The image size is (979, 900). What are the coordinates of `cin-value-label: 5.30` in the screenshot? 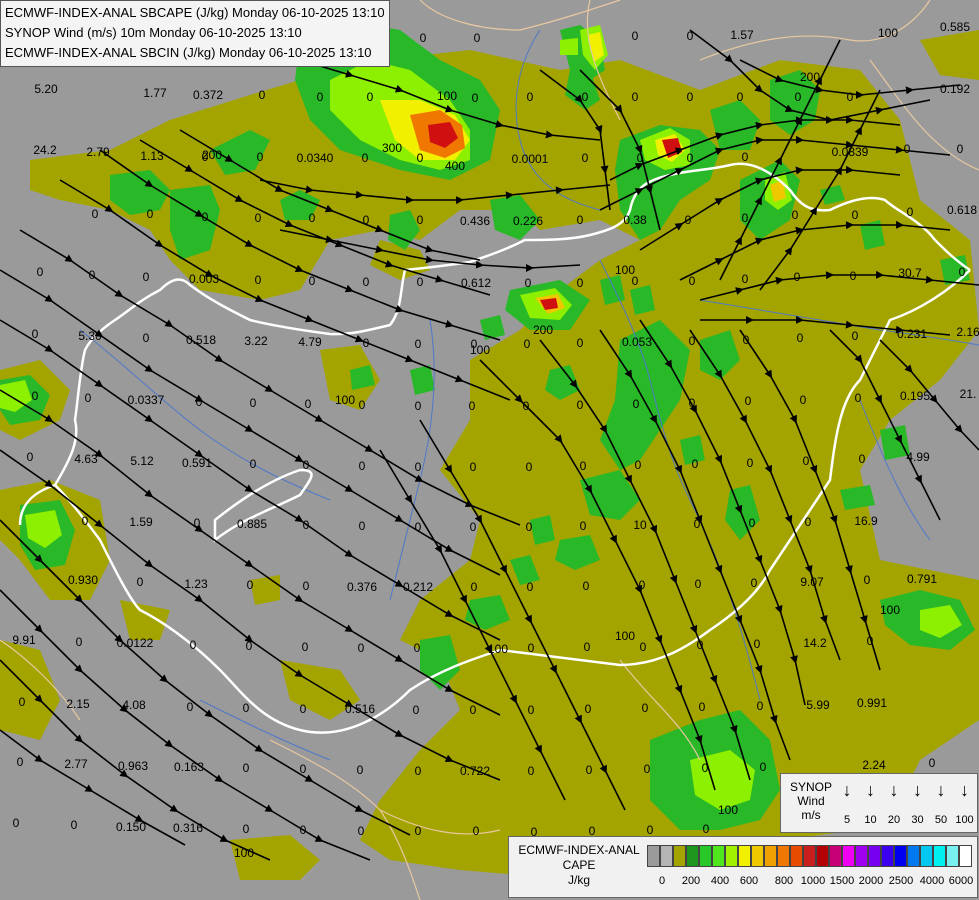 It's located at (90, 336).